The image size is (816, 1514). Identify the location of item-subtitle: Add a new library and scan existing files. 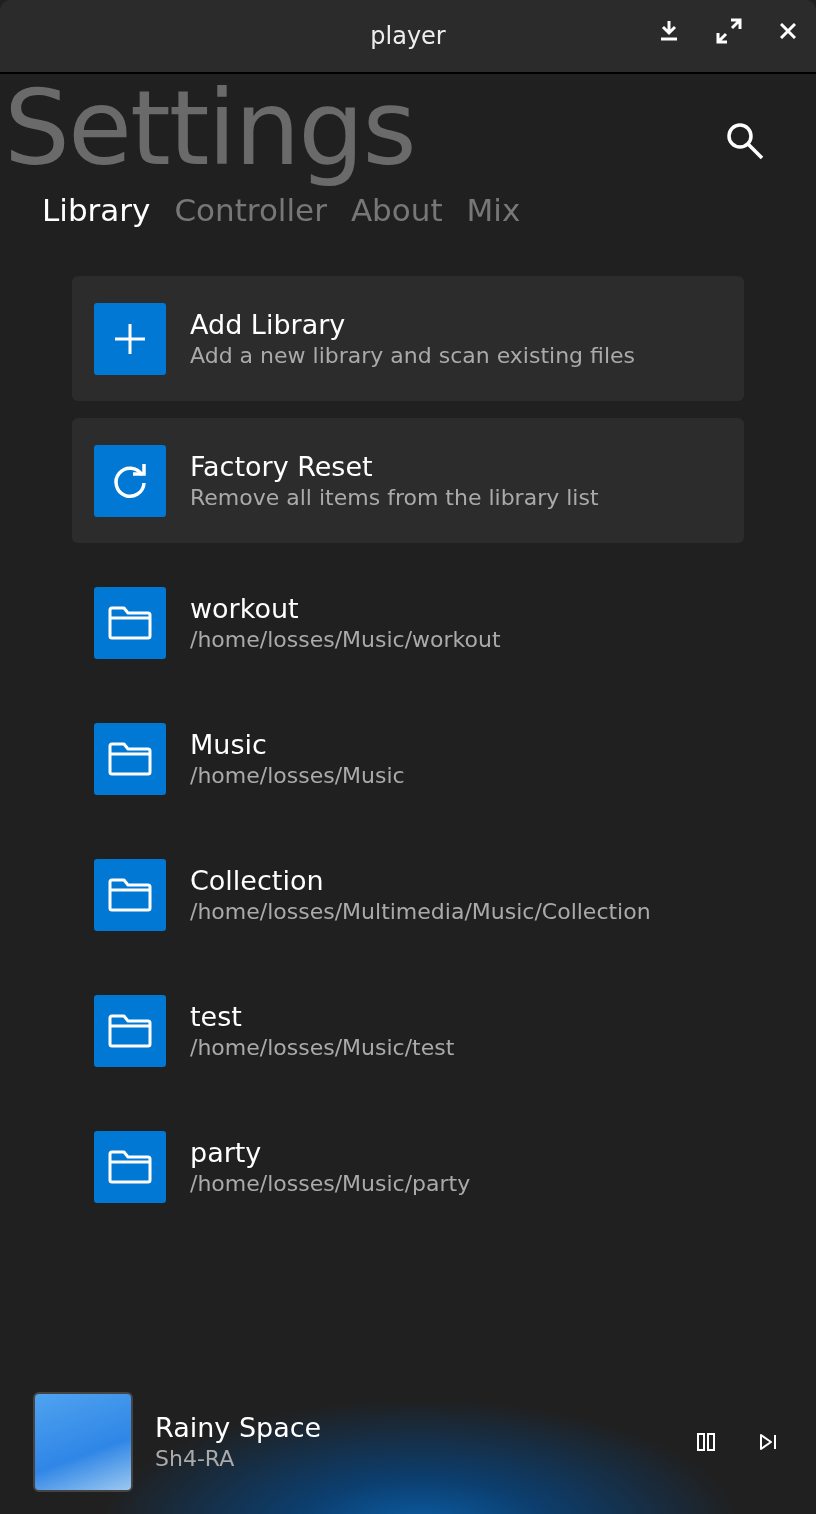
(413, 355).